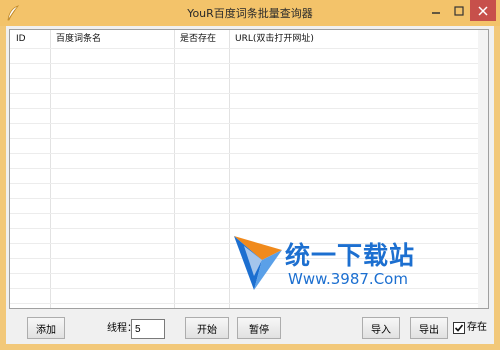  I want to click on column-header-exists: 是否存在, so click(201, 39).